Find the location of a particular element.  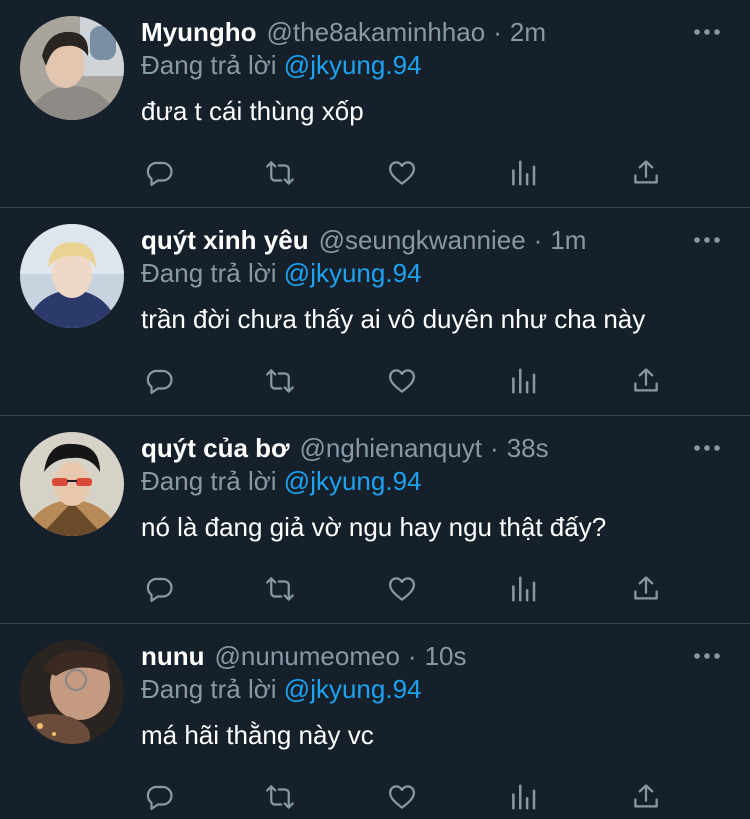

user-handle: @nghienanquyt is located at coordinates (391, 448).